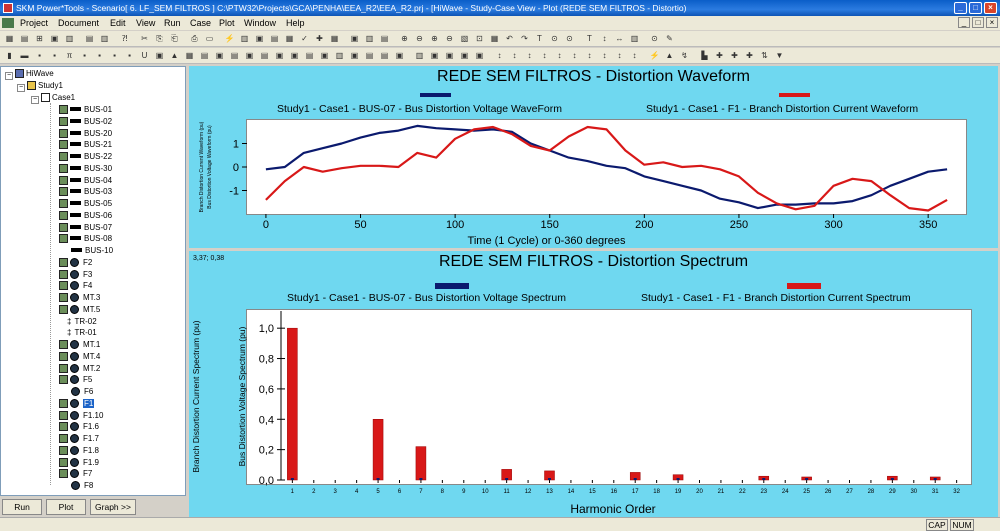 This screenshot has height=531, width=1000. What do you see at coordinates (189, 56) in the screenshot?
I see `component-tool-icon: ▦` at bounding box center [189, 56].